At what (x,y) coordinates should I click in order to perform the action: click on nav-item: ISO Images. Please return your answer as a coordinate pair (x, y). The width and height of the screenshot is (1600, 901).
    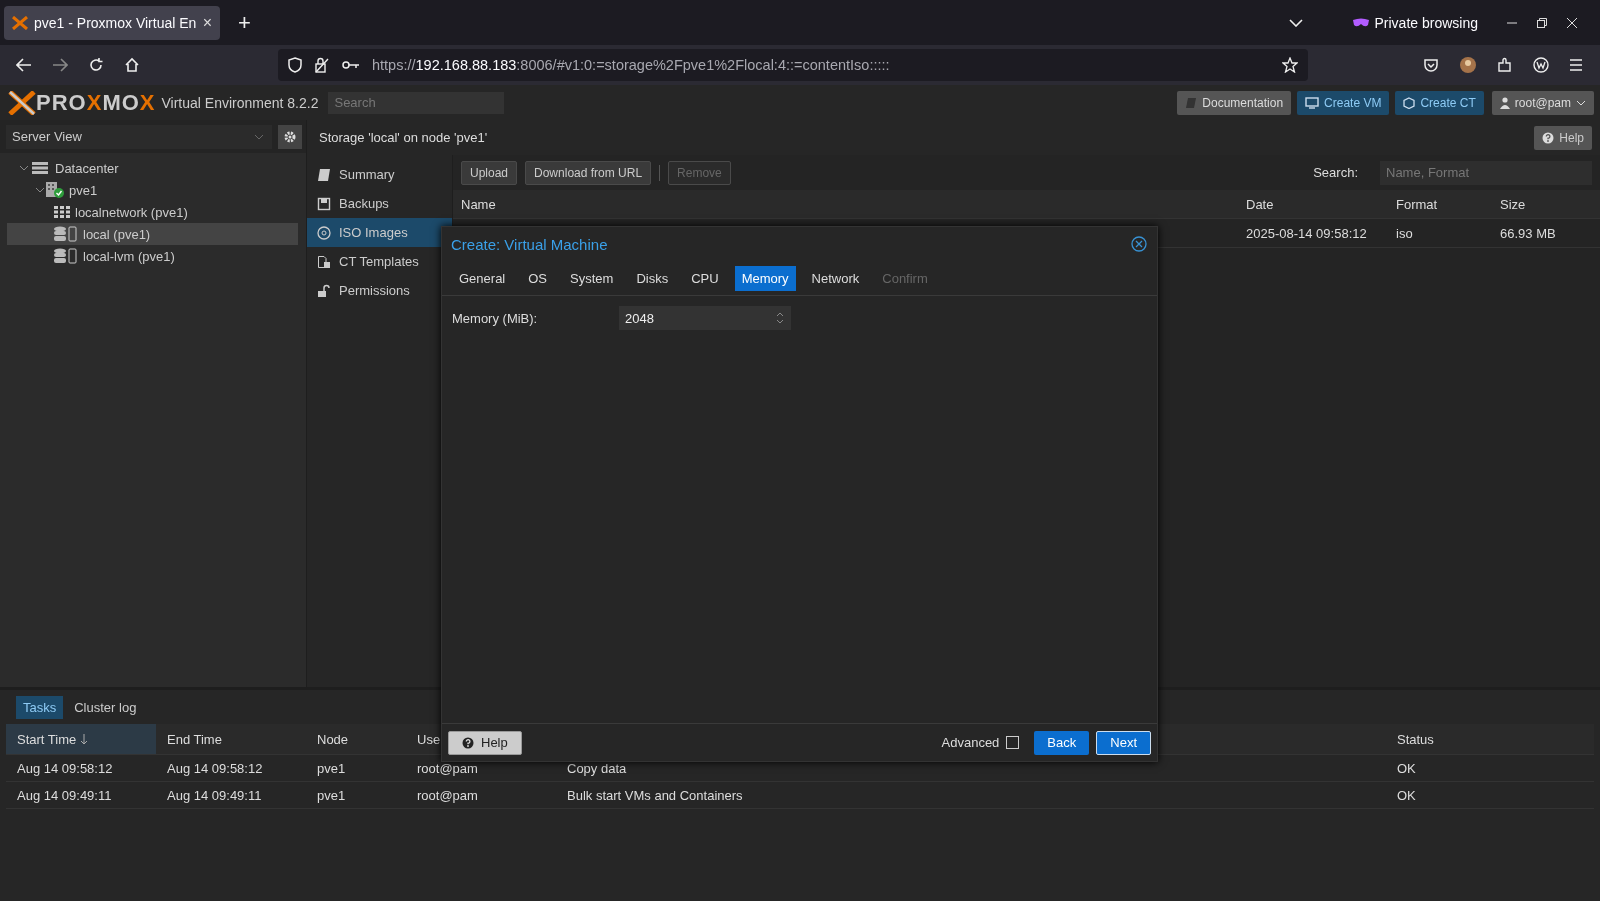
    Looking at the image, I should click on (379, 232).